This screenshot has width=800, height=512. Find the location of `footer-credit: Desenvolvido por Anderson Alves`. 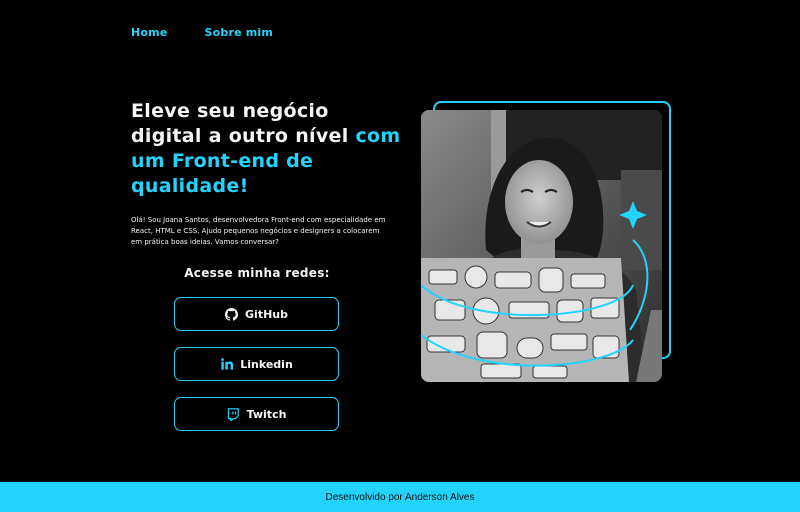

footer-credit: Desenvolvido por Anderson Alves is located at coordinates (400, 497).